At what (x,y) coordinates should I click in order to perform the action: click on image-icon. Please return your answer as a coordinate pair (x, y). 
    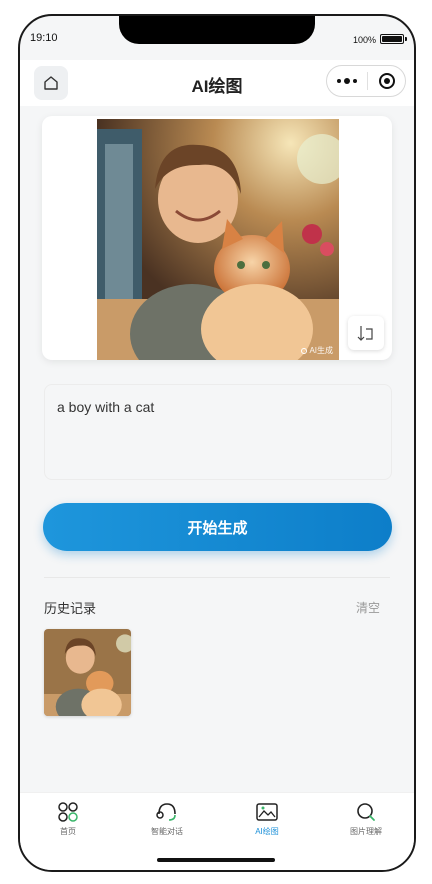
    Looking at the image, I should click on (267, 812).